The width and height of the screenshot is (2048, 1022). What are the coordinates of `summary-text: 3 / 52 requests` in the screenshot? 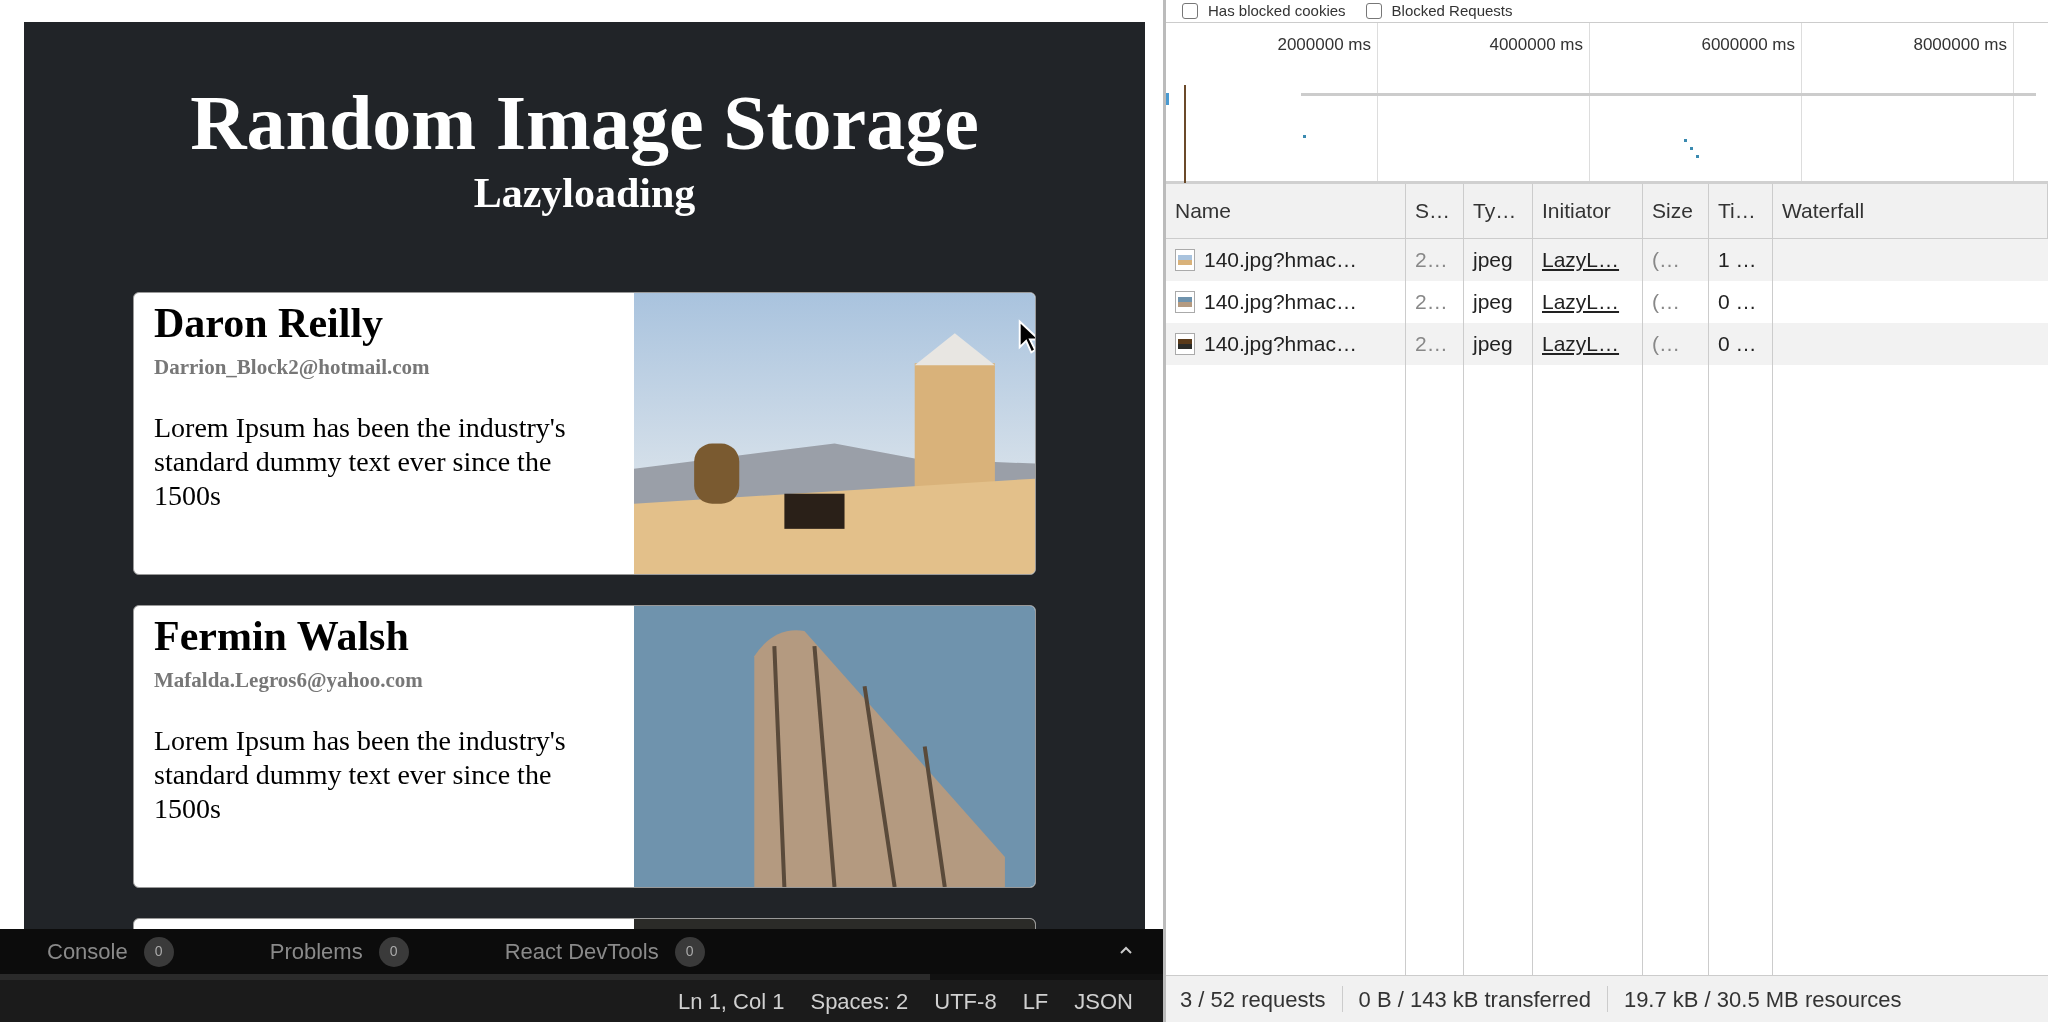 It's located at (1253, 999).